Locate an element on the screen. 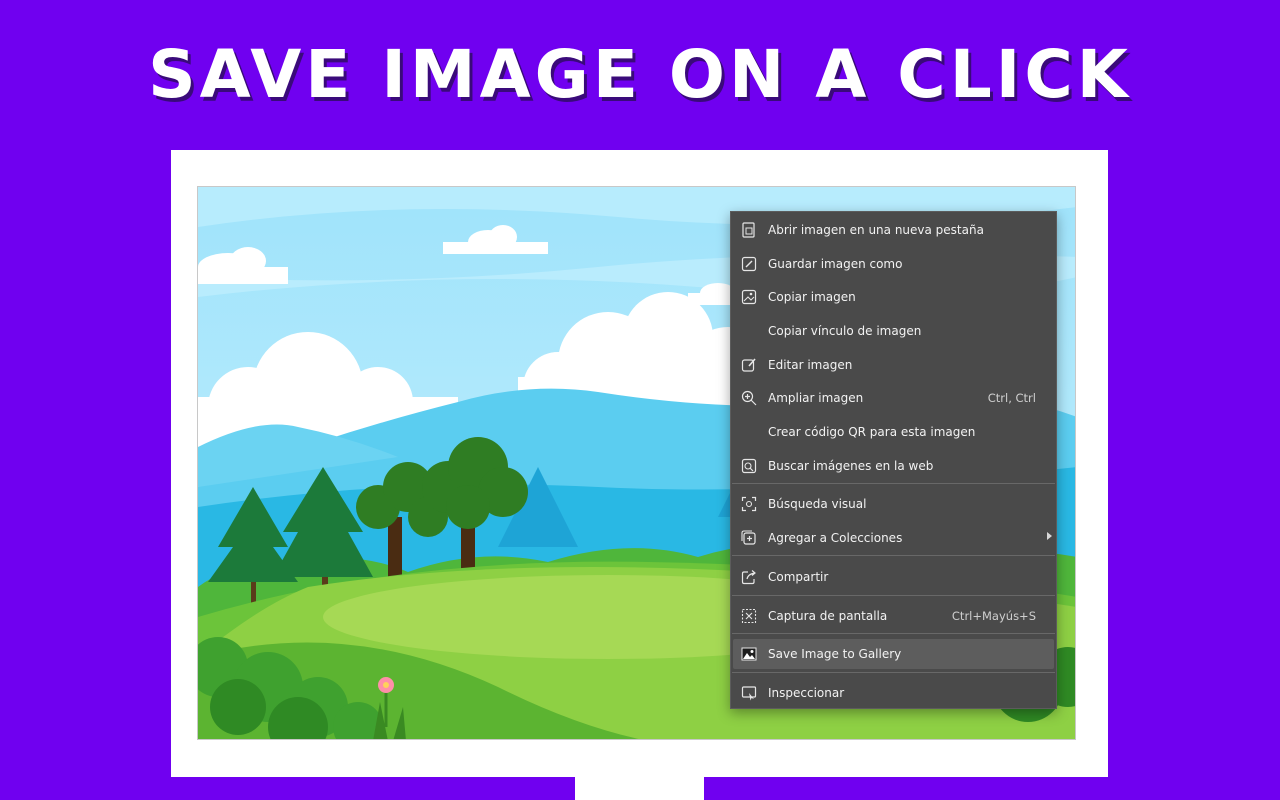 This screenshot has height=800, width=1280. menu-item-label: Guardar imagen como is located at coordinates (835, 264).